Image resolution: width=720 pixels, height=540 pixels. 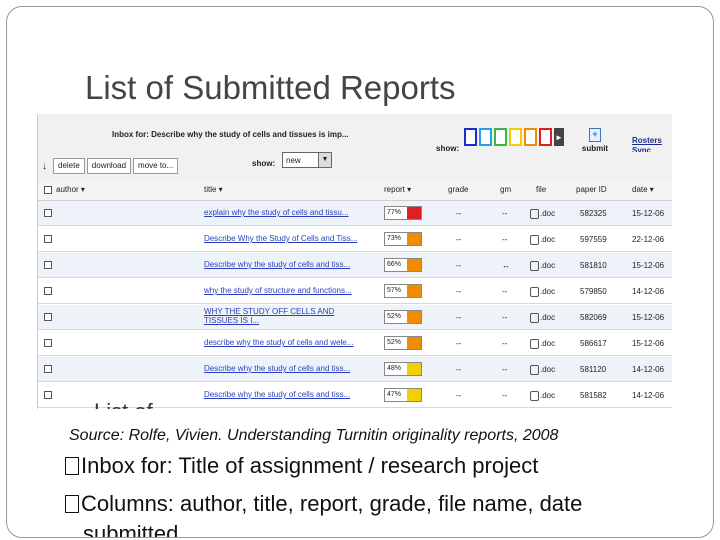 I want to click on filter-arrow-button: ►, so click(x=559, y=137).